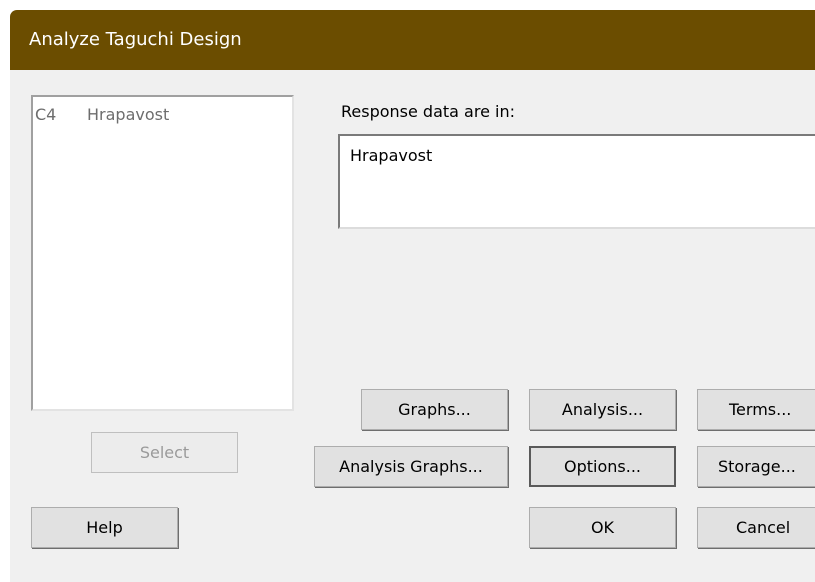  I want to click on response-data-value: Hrapavost, so click(391, 155).